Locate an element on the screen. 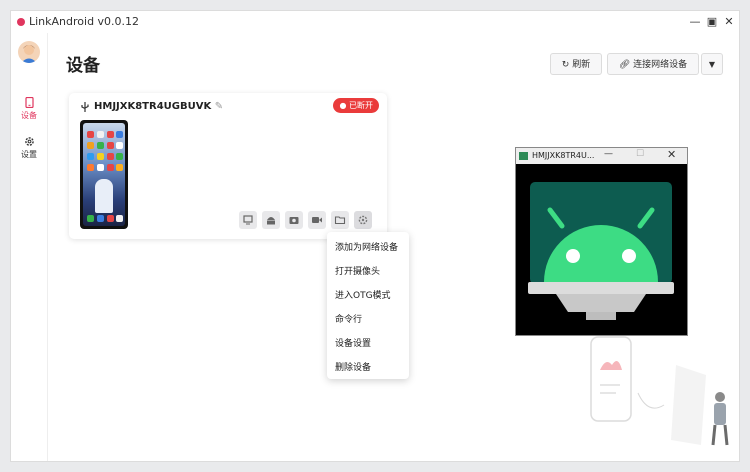 Image resolution: width=750 pixels, height=472 pixels. mirror-screen-button is located at coordinates (248, 220).